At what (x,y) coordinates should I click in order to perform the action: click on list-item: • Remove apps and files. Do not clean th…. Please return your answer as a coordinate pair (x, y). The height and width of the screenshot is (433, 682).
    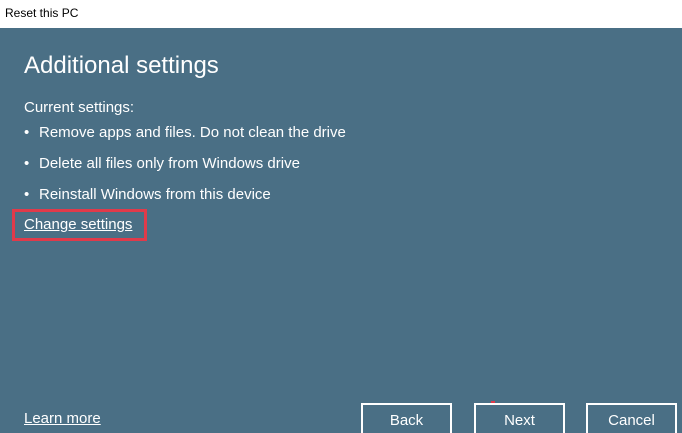
    Looking at the image, I should click on (185, 137).